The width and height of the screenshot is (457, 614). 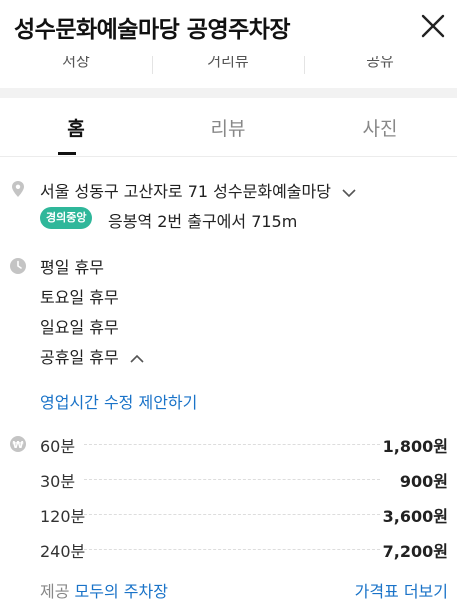 I want to click on hours-sunday: 일요일 휴무, so click(x=79, y=327).